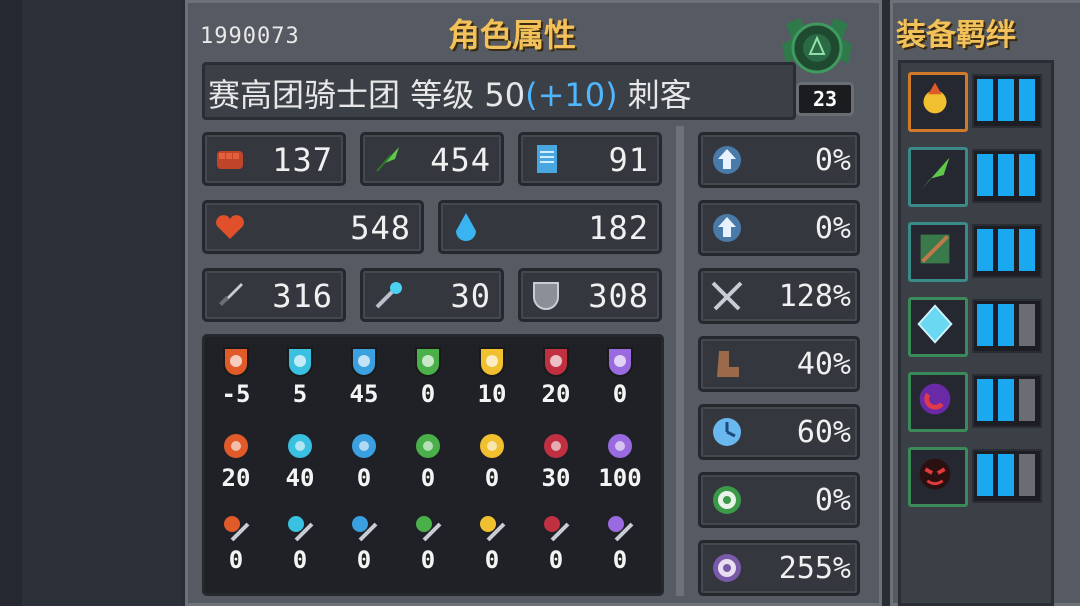 This screenshot has height=606, width=1080. What do you see at coordinates (728, 364) in the screenshot?
I see `boot-icon` at bounding box center [728, 364].